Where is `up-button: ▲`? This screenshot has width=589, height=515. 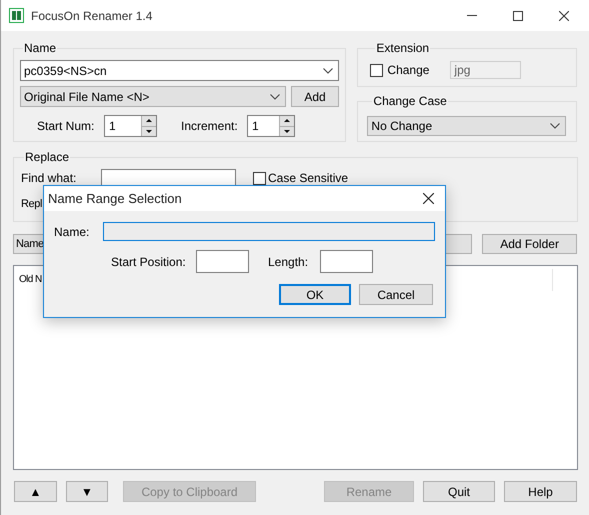 up-button: ▲ is located at coordinates (35, 491).